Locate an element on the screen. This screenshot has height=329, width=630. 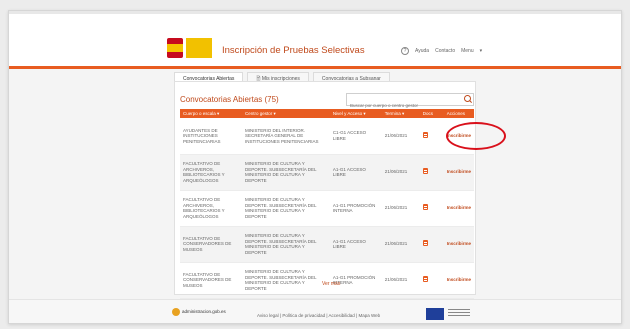
logo-mark-icon is located at coordinates (176, 312).